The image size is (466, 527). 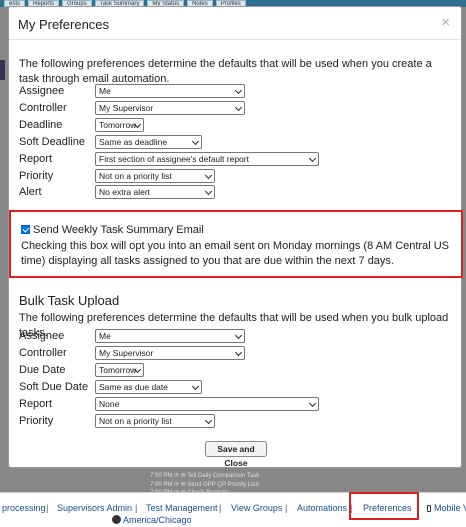 I want to click on email-priority-row: Priority Not on a priority list, so click(x=239, y=176).